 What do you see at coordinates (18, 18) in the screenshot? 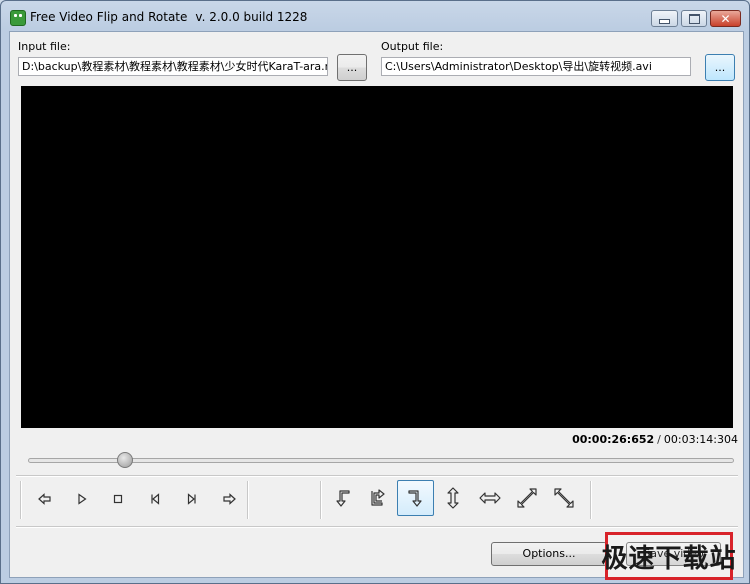
I see `app-icon` at bounding box center [18, 18].